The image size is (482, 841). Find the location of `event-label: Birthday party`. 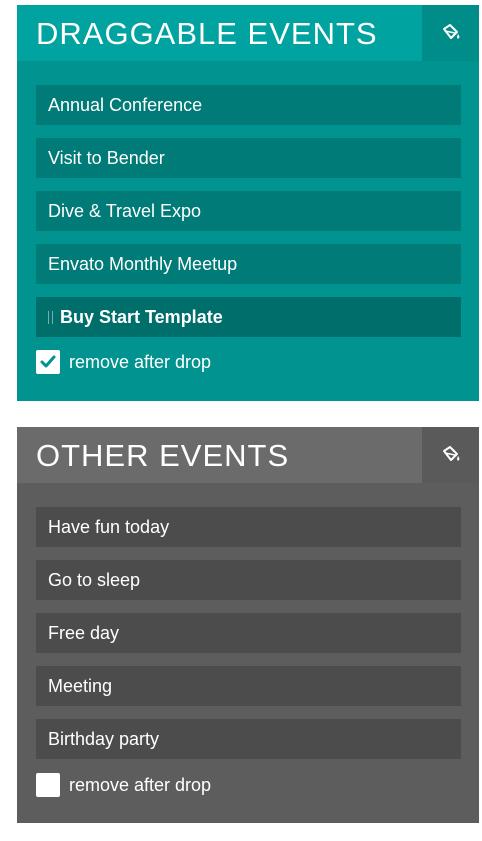

event-label: Birthday party is located at coordinates (104, 738).